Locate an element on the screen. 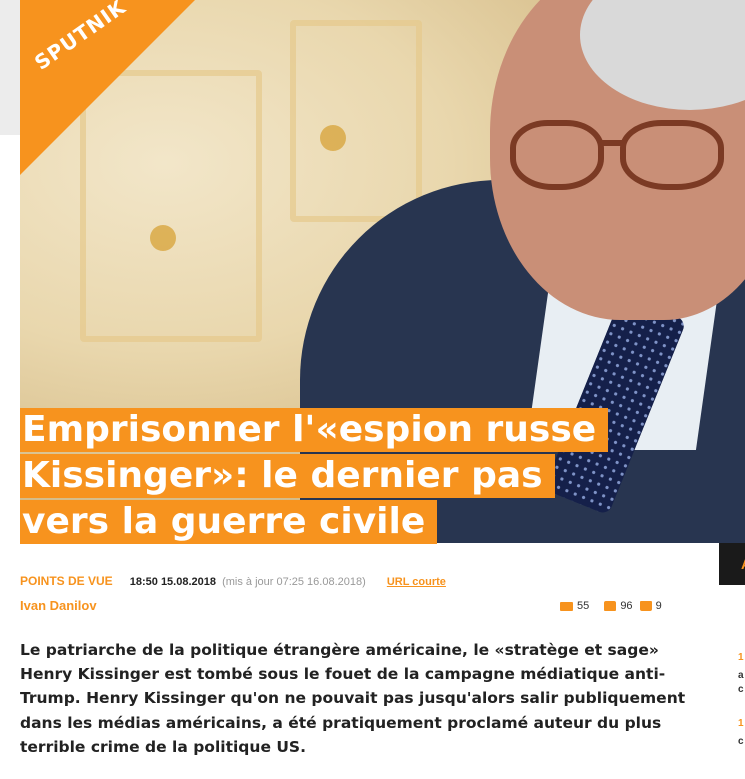  comment-count: 55 is located at coordinates (583, 606).